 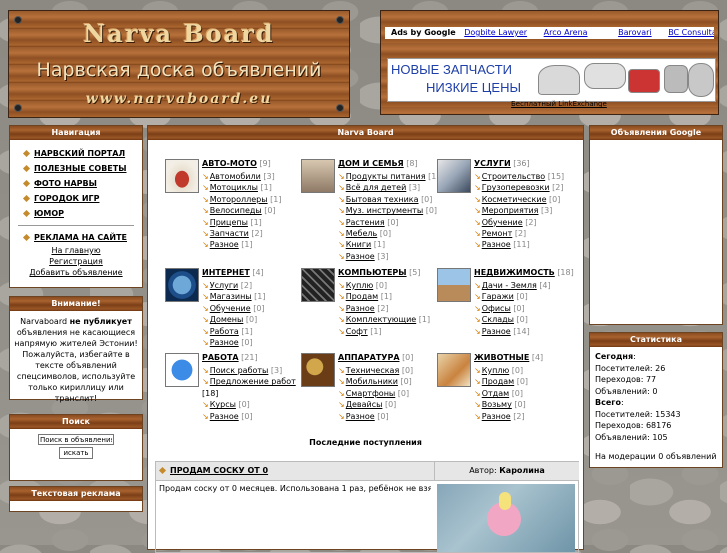 What do you see at coordinates (233, 272) in the screenshot?
I see `category-title: ИНТЕРНЕТ [4]` at bounding box center [233, 272].